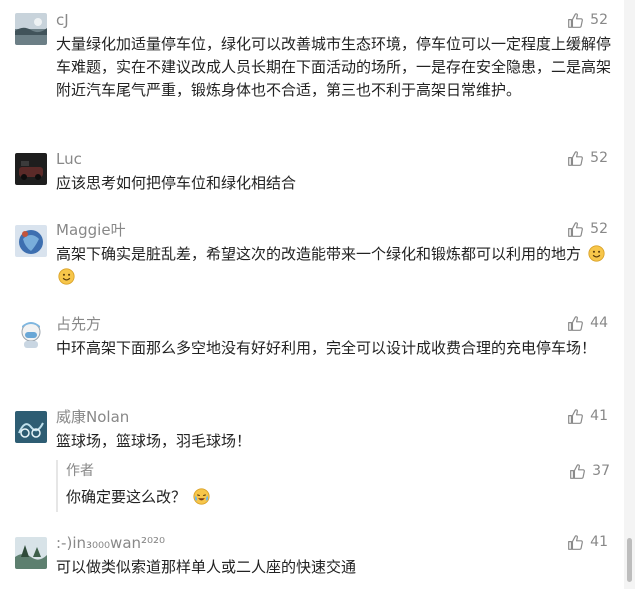 The width and height of the screenshot is (635, 589). What do you see at coordinates (91, 230) in the screenshot?
I see `comment-author: Maggie叶` at bounding box center [91, 230].